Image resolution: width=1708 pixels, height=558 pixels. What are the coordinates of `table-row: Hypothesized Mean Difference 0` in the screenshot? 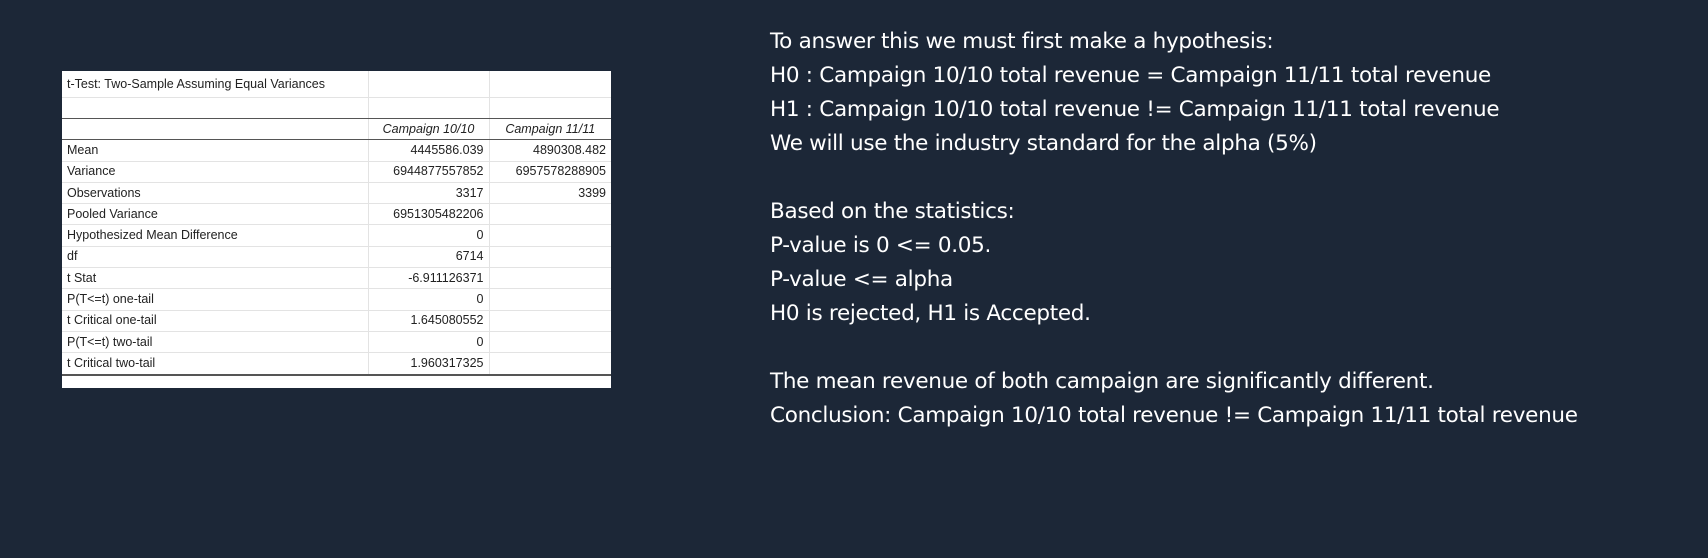 It's located at (336, 235).